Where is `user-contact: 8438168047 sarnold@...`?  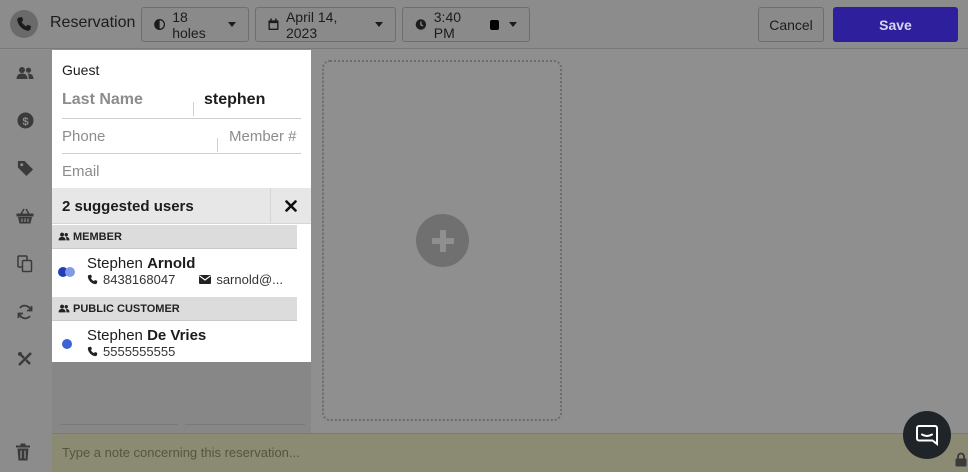
user-contact: 8438168047 sarnold@... is located at coordinates (185, 279).